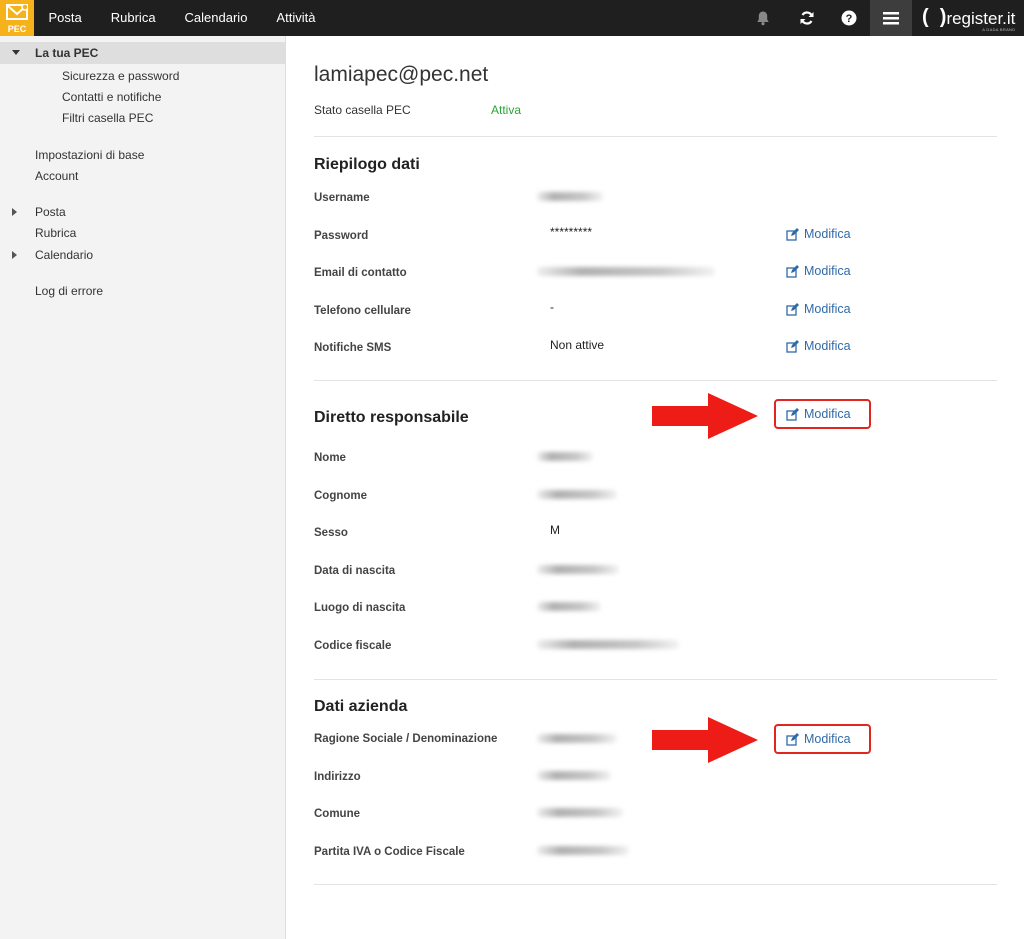  What do you see at coordinates (608, 644) in the screenshot?
I see `tax-code-value-redacted` at bounding box center [608, 644].